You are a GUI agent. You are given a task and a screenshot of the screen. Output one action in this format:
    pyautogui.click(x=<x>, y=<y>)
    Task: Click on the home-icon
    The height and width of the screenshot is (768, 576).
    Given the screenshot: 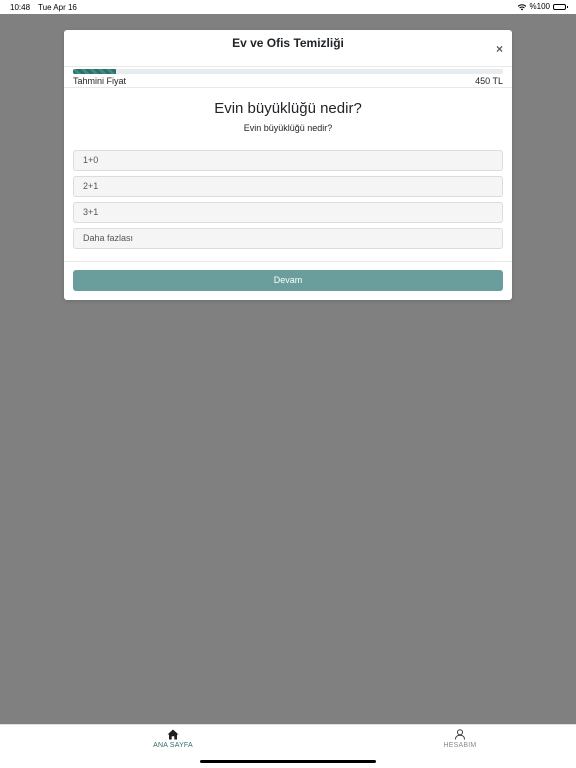 What is the action you would take?
    pyautogui.click(x=173, y=734)
    